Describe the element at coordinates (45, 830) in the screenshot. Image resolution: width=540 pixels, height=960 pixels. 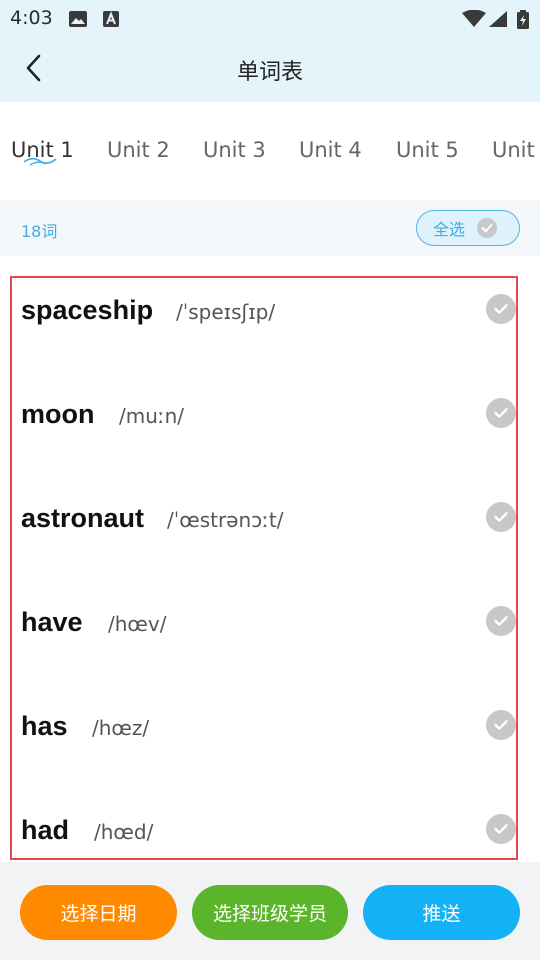
I see `word-text: had` at that location.